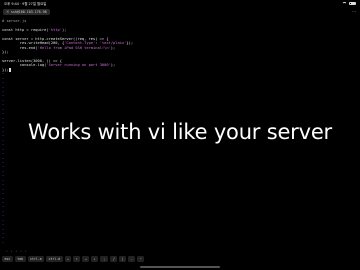 Image resolution: width=360 pixels, height=270 pixels. Describe the element at coordinates (7, 12) in the screenshot. I see `close-icon: ×` at that location.